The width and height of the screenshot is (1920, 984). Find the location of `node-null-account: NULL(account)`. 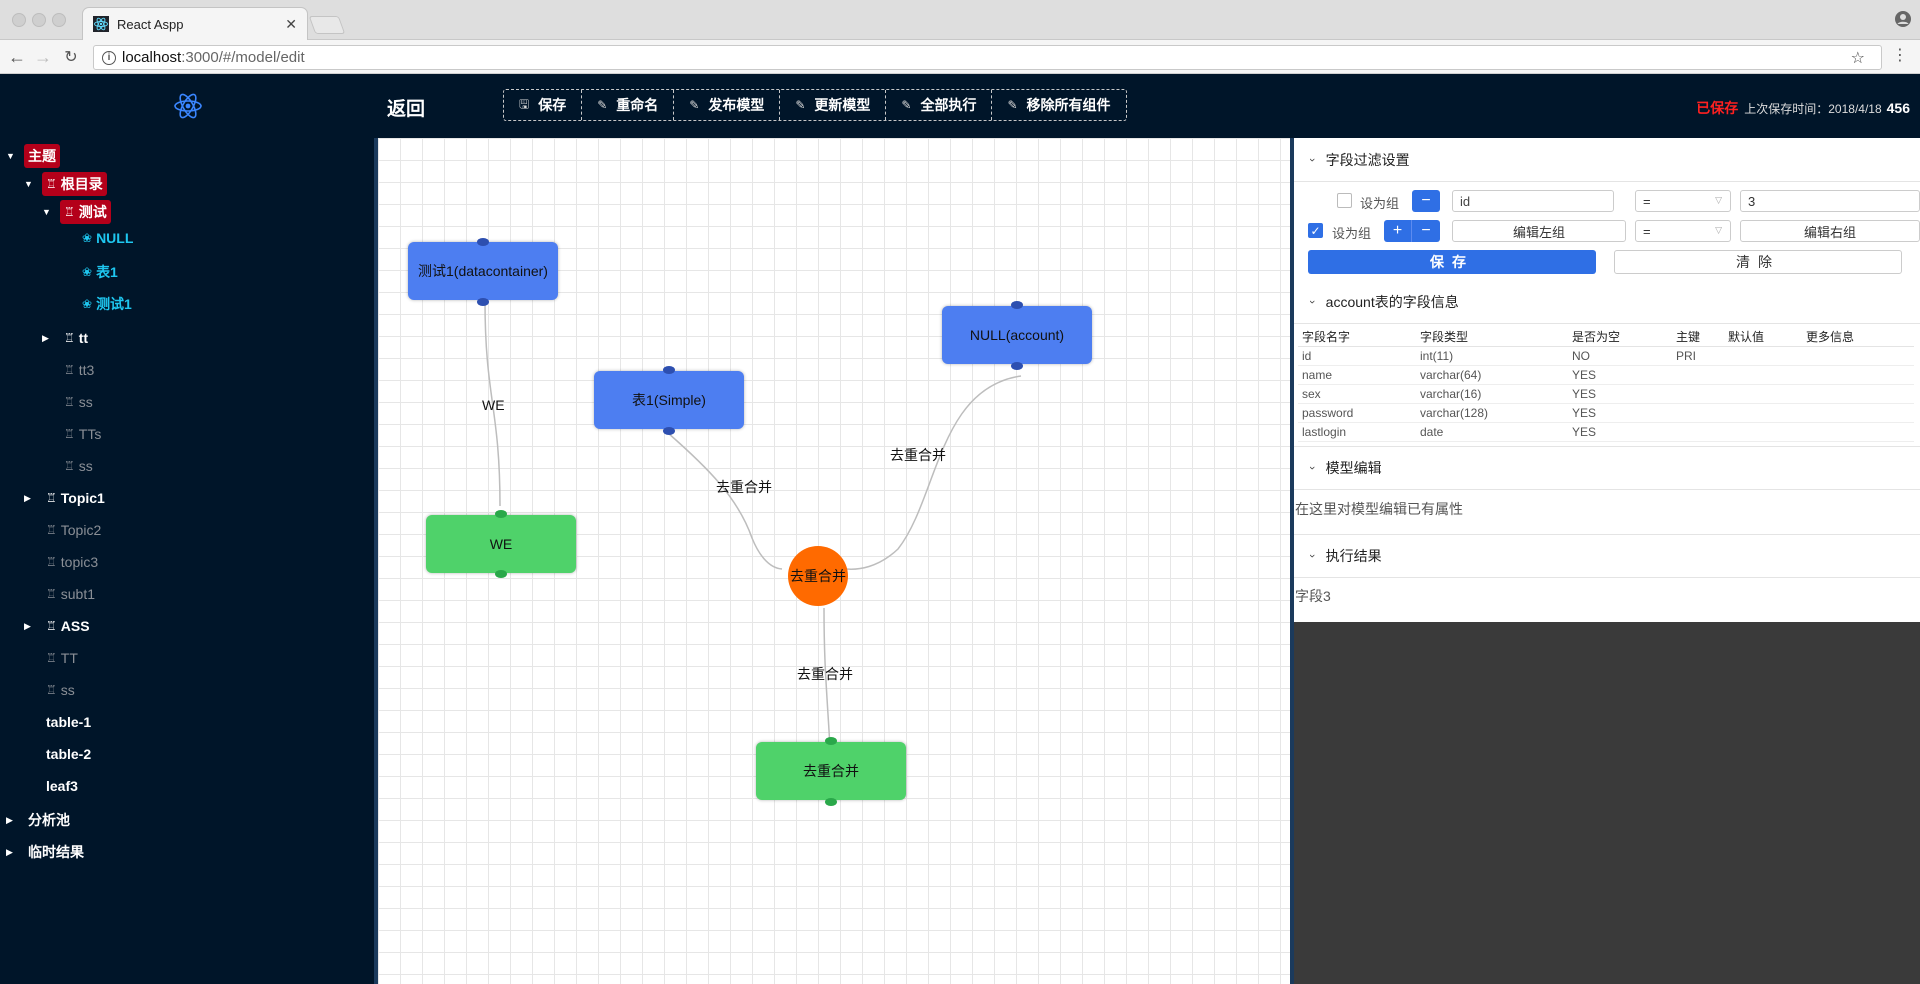

node-null-account: NULL(account) is located at coordinates (1017, 335).